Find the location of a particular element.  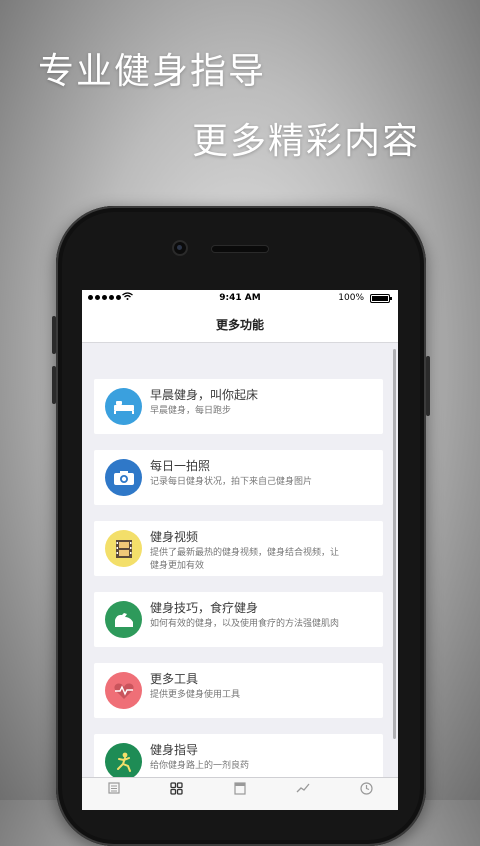

volume-up-button is located at coordinates (54, 335).